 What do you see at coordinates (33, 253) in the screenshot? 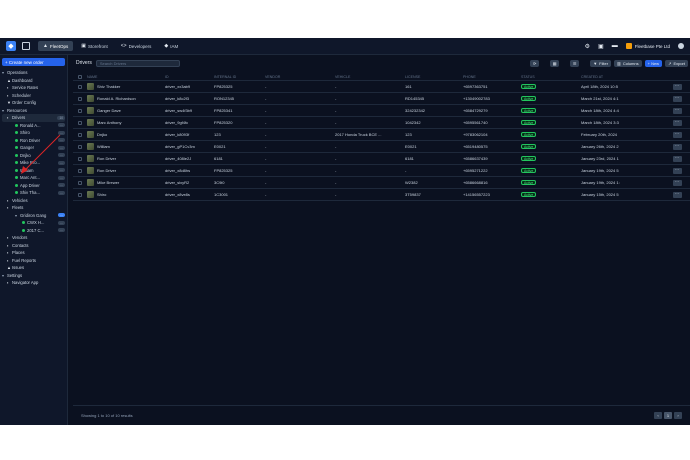
I see `sidebar-item: ▪ Places` at bounding box center [33, 253].